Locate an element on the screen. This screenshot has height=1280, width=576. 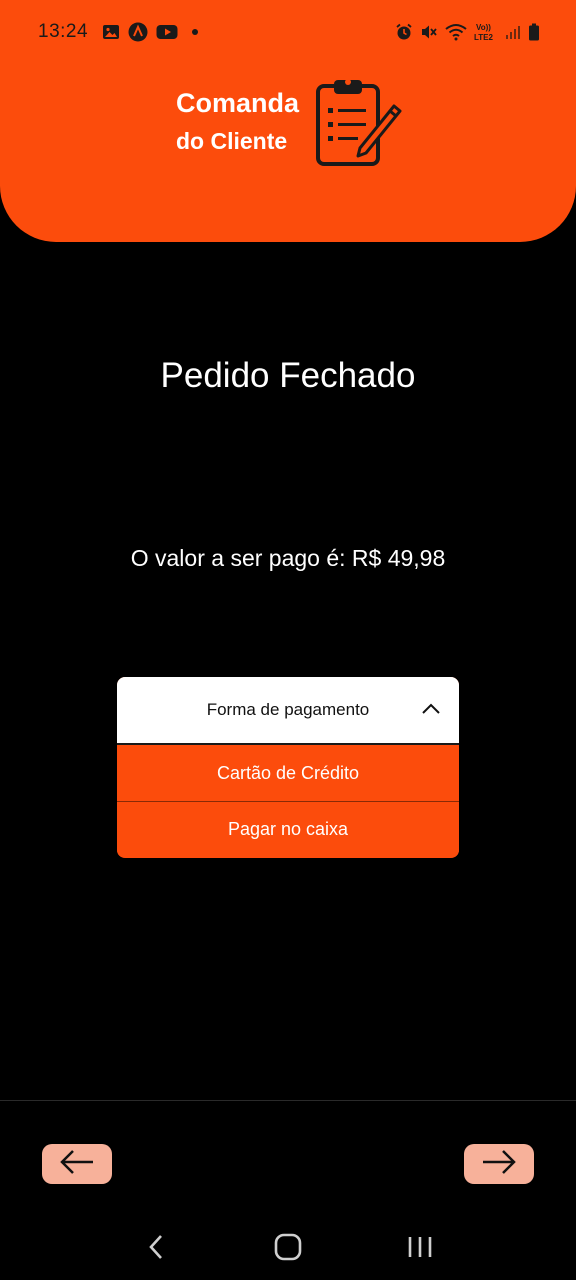
brand-subtitle: do Cliente is located at coordinates (232, 141).